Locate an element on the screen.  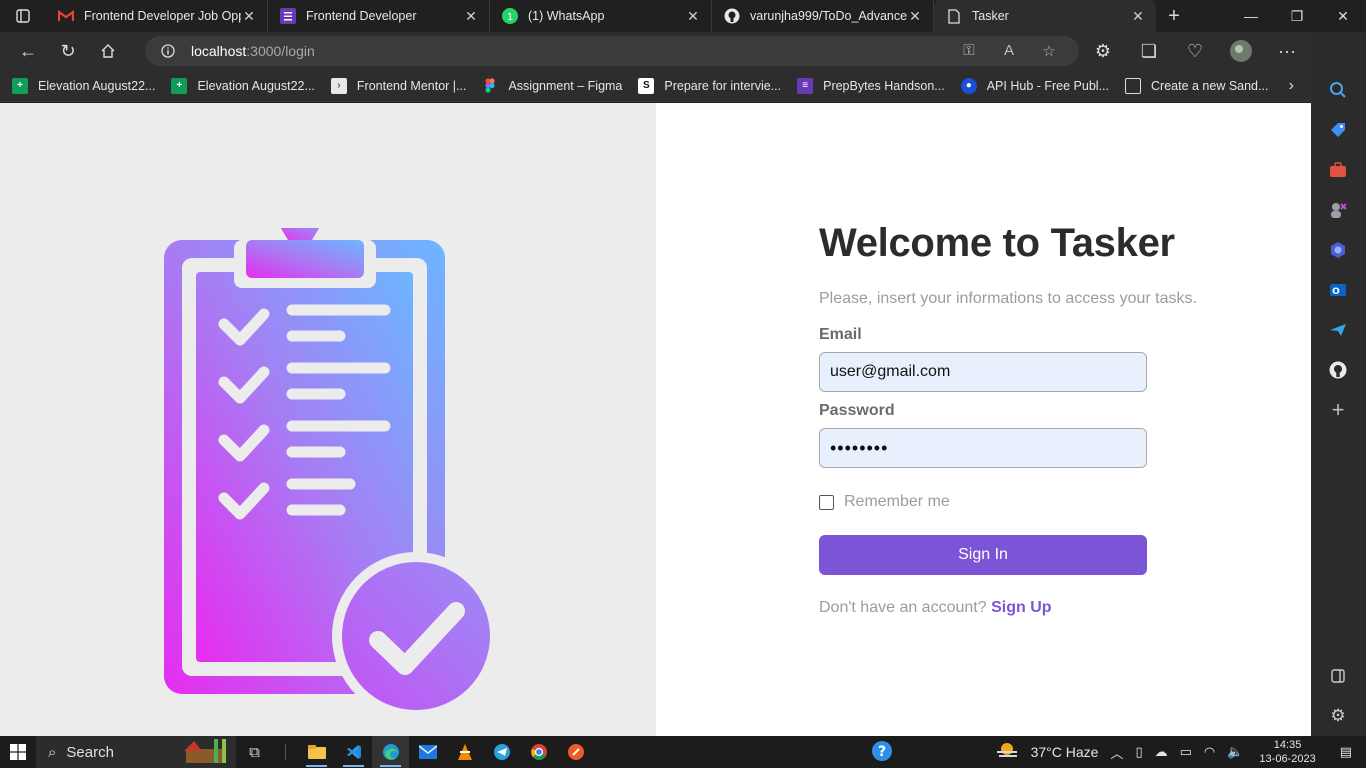
remember-me-checkbox is located at coordinates (826, 502).